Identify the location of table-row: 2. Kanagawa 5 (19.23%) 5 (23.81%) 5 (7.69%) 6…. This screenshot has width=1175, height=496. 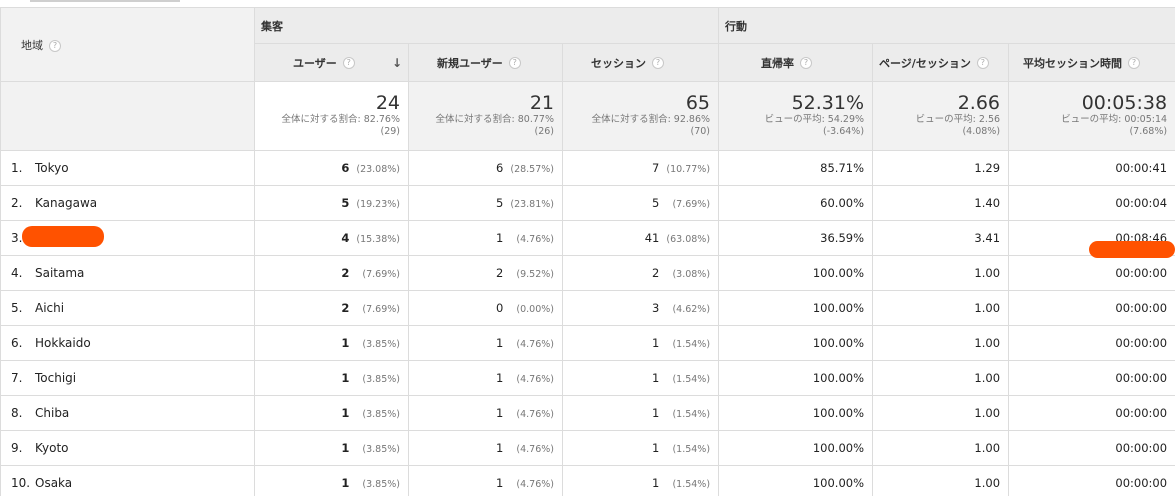
(587, 203).